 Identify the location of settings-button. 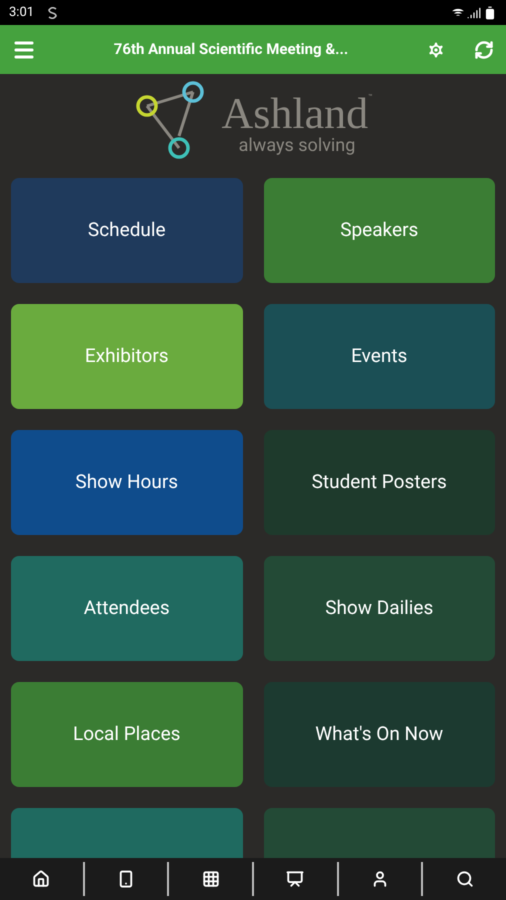
(436, 50).